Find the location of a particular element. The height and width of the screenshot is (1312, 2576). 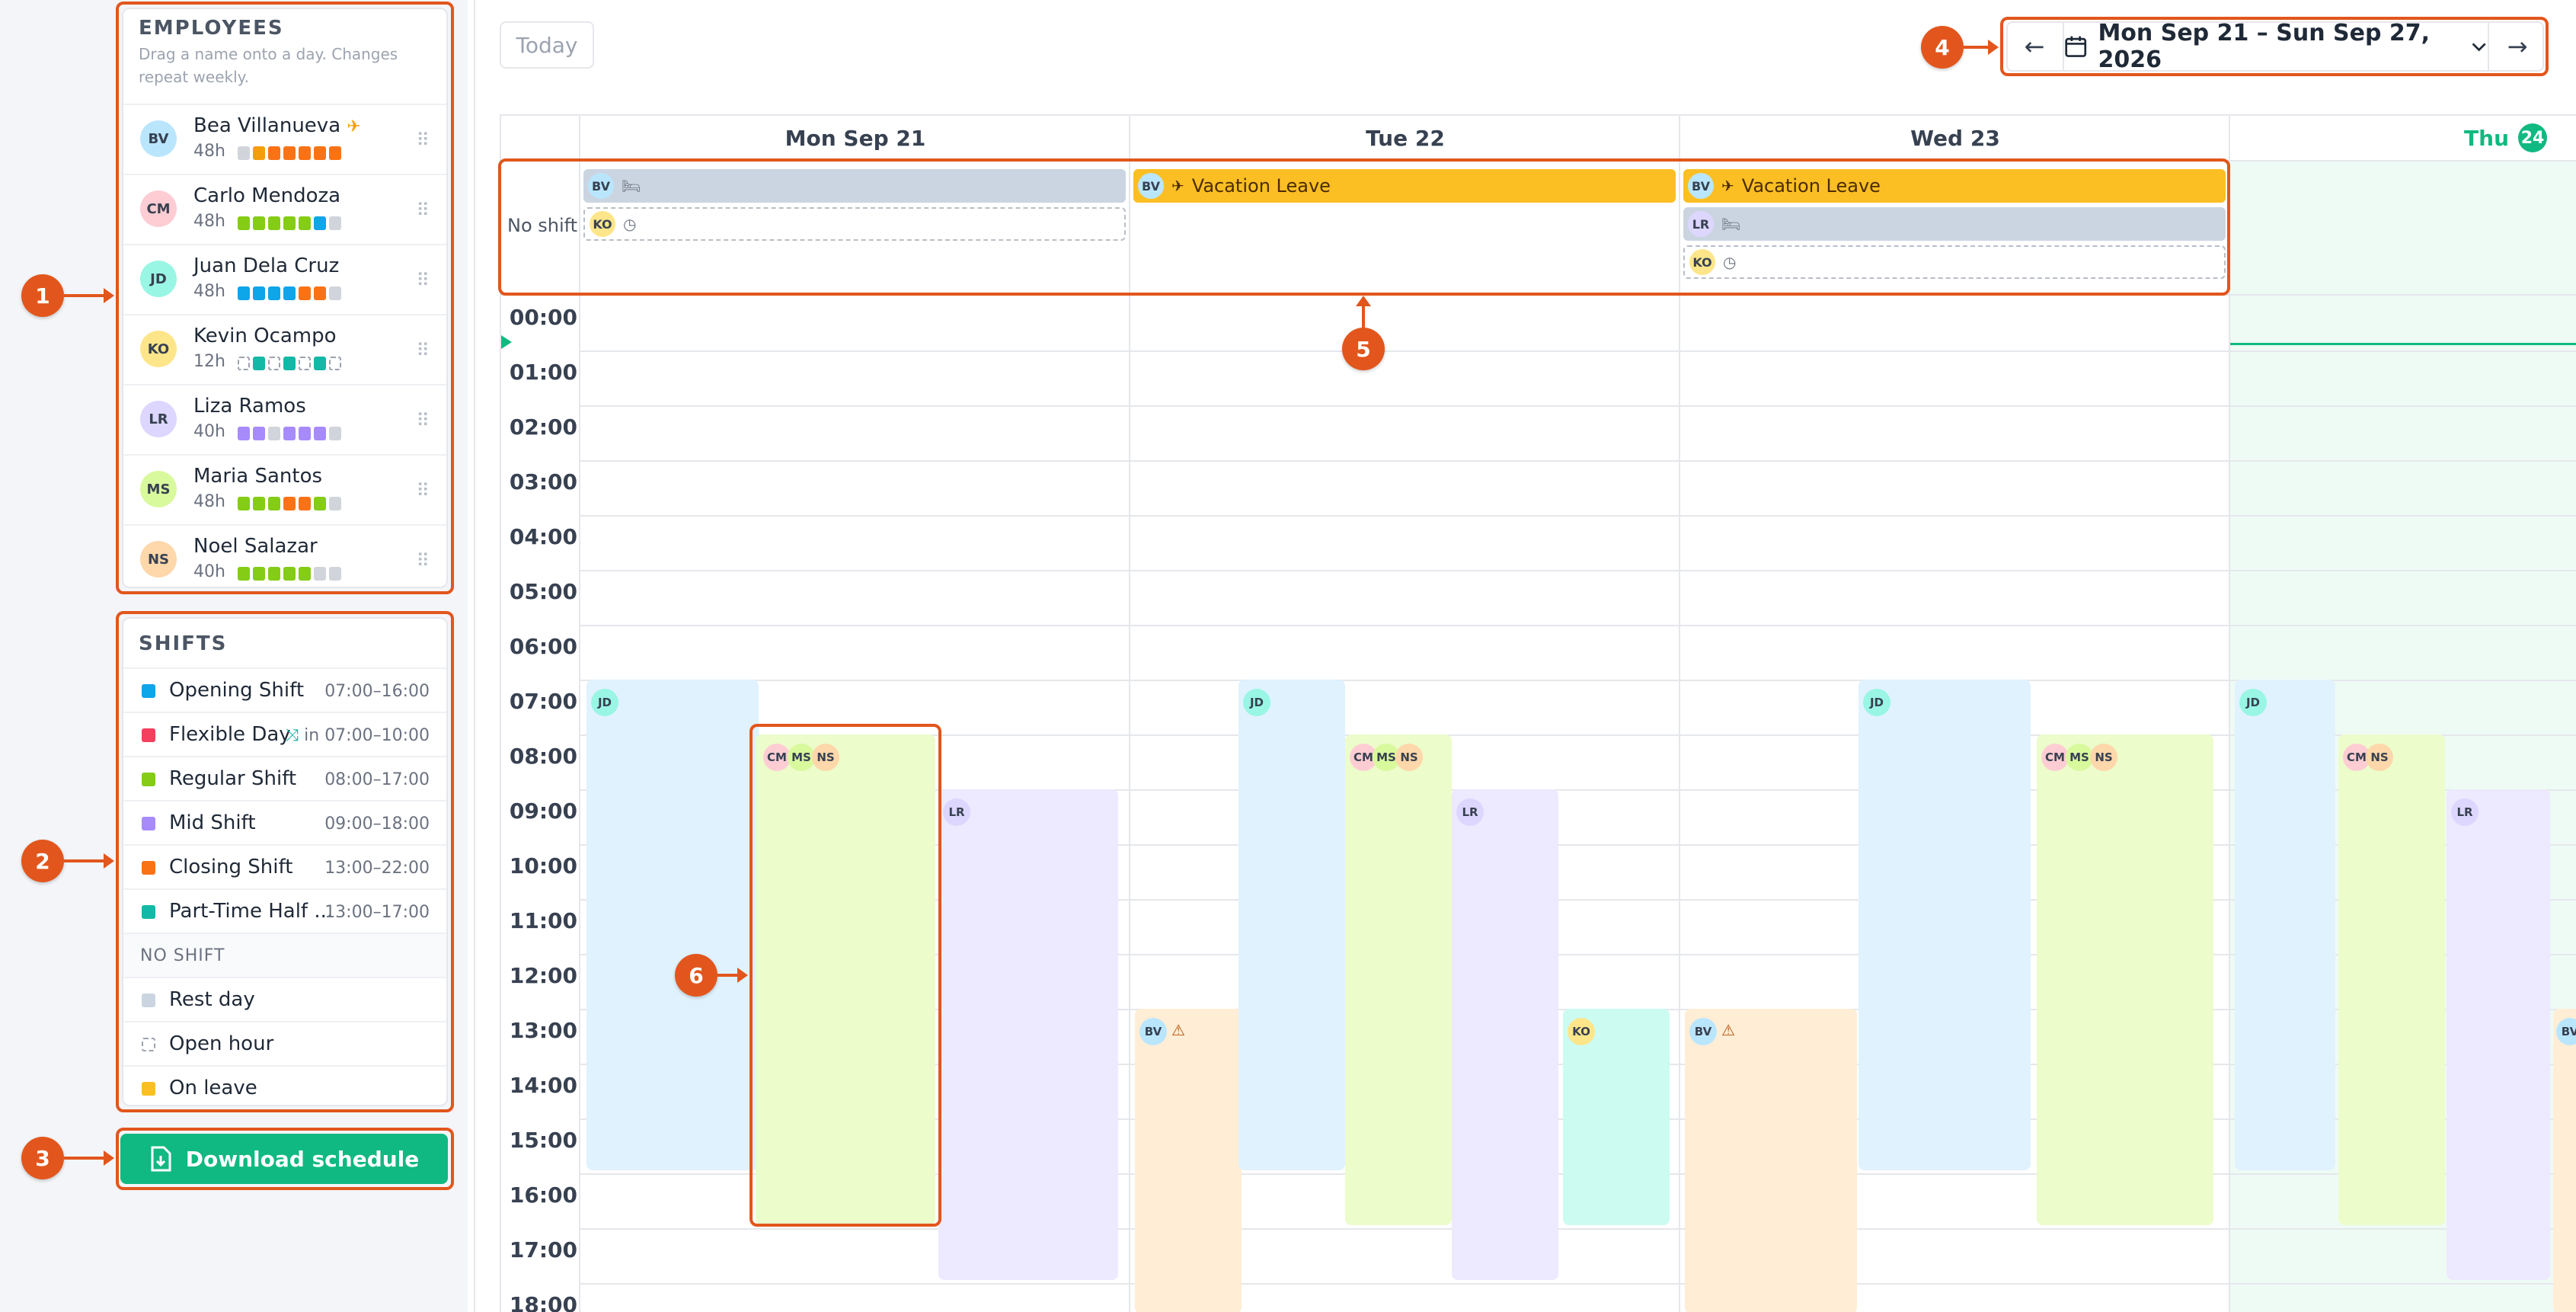

current-time-marker is located at coordinates (507, 342).